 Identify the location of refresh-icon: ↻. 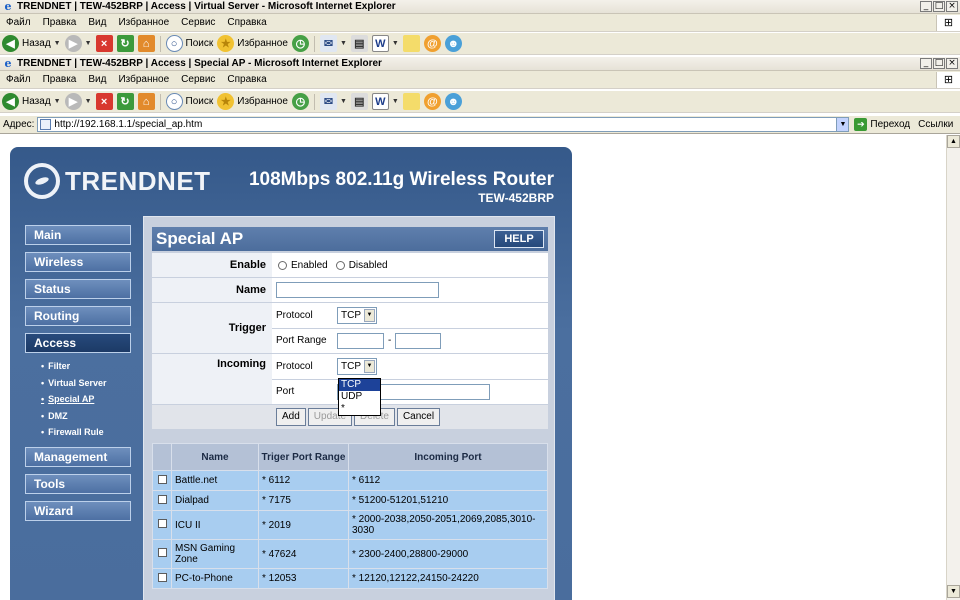
(125, 43).